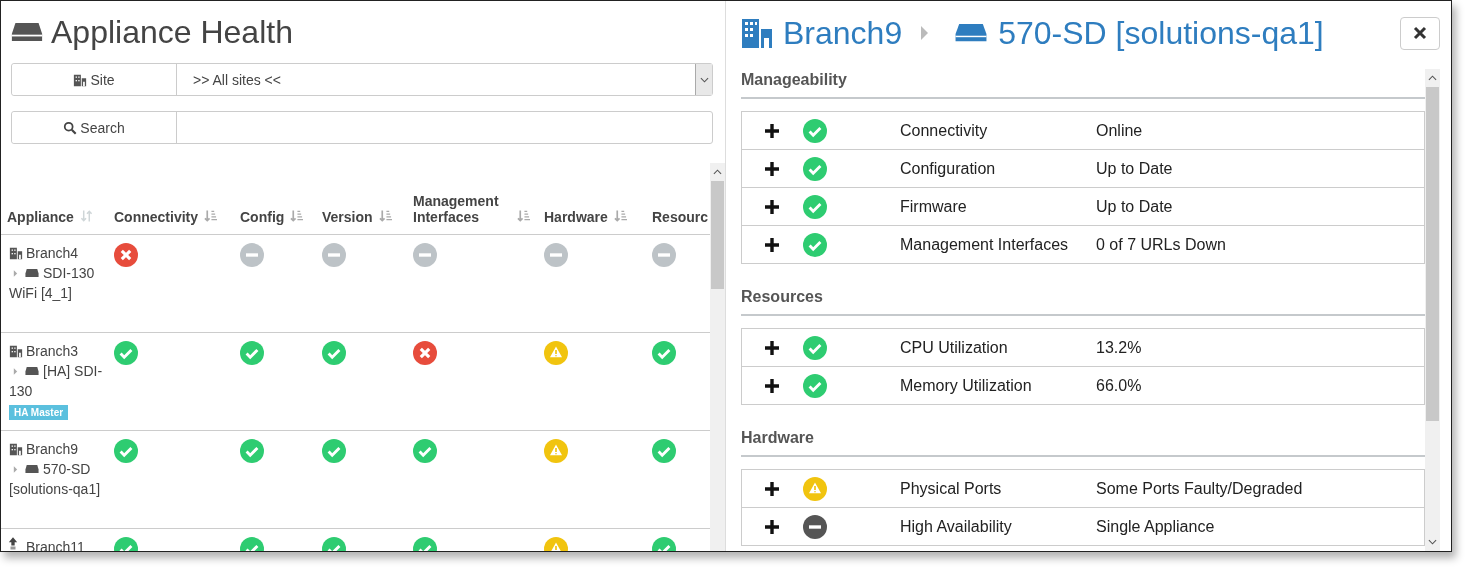  I want to click on column-header: Connectivity, so click(156, 217).